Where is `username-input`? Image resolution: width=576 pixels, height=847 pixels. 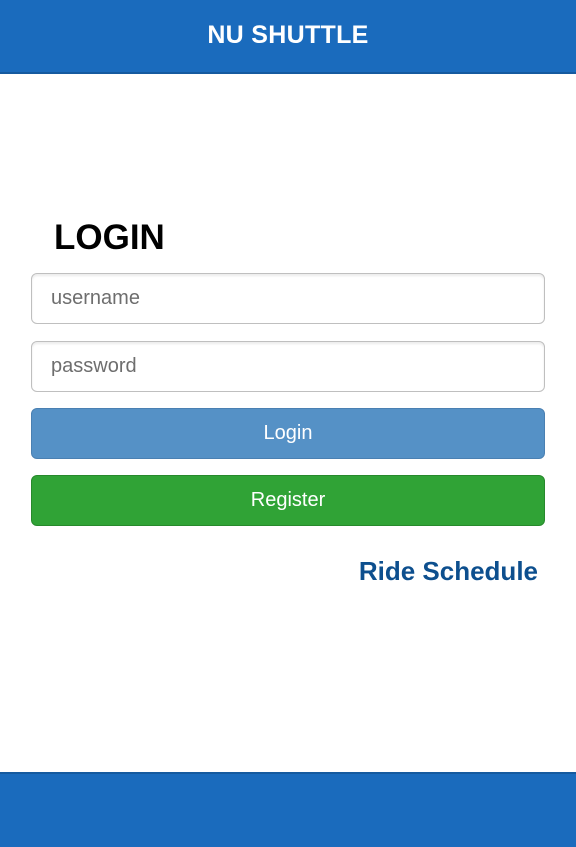
username-input is located at coordinates (288, 298).